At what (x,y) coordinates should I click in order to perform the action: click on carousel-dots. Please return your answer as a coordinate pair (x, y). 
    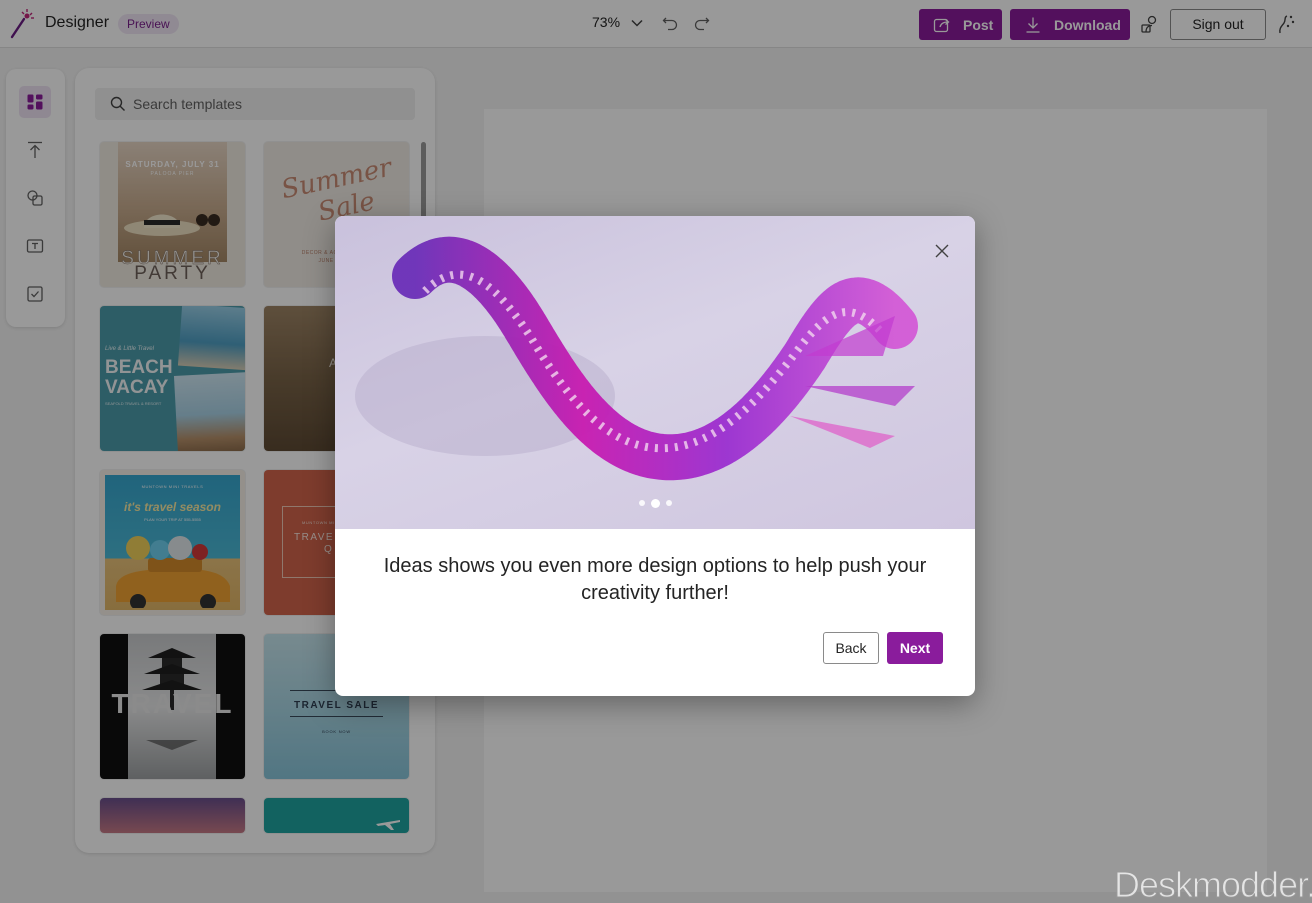
    Looking at the image, I should click on (655, 503).